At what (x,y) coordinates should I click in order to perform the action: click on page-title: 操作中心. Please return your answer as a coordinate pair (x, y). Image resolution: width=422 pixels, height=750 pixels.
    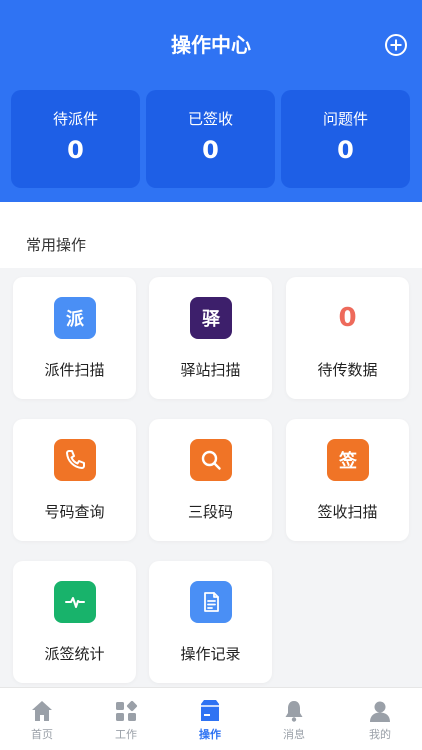
    Looking at the image, I should click on (211, 45).